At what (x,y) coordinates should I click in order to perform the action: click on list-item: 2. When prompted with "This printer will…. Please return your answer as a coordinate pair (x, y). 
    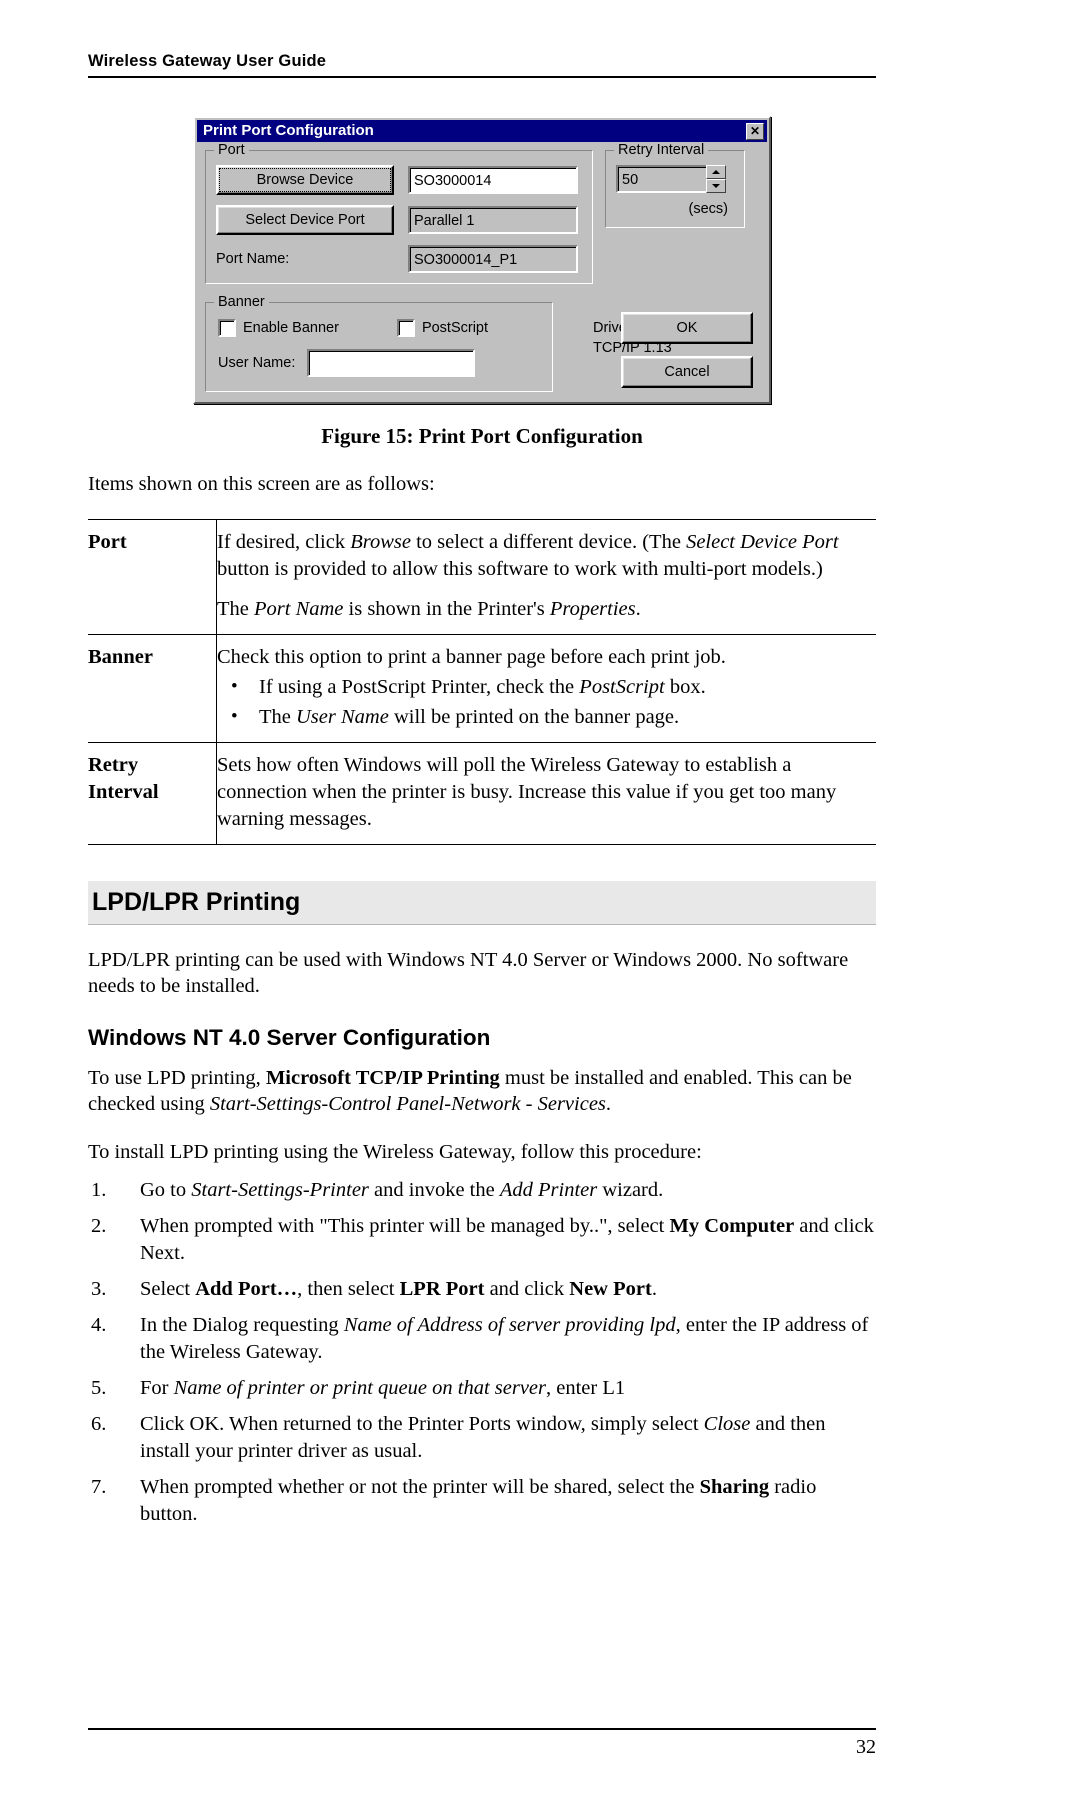
    Looking at the image, I should click on (482, 1239).